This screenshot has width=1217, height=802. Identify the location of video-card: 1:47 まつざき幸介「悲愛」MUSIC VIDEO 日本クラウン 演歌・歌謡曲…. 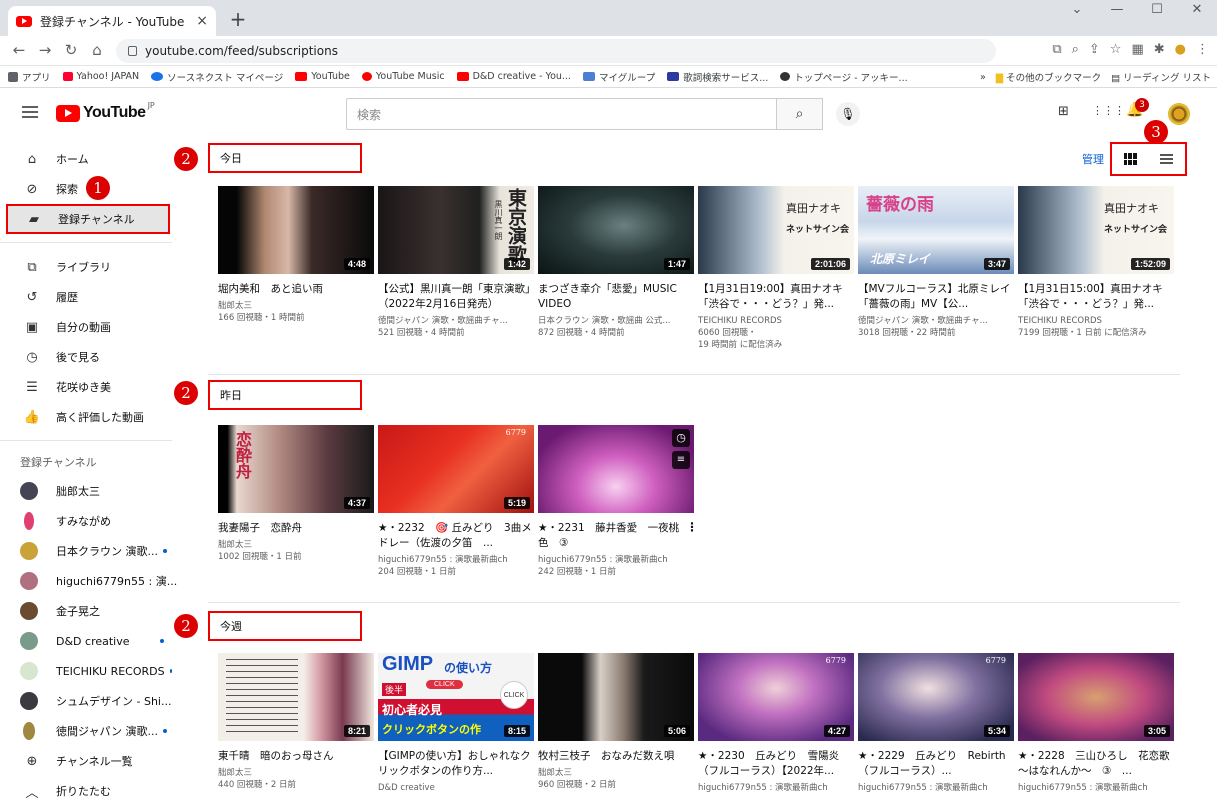
(616, 262).